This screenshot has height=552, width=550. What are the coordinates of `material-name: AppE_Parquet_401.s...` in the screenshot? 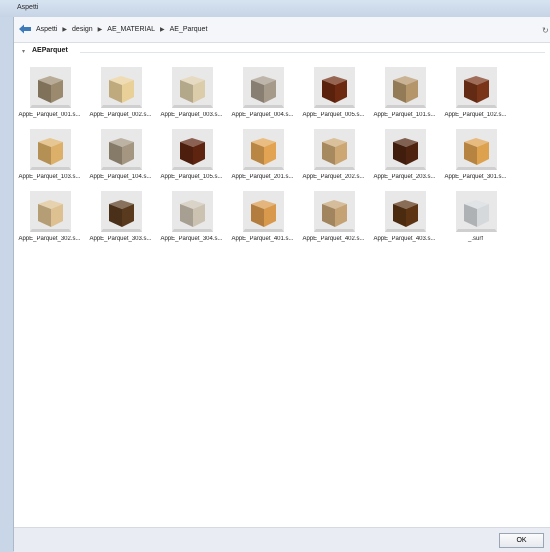 It's located at (262, 239).